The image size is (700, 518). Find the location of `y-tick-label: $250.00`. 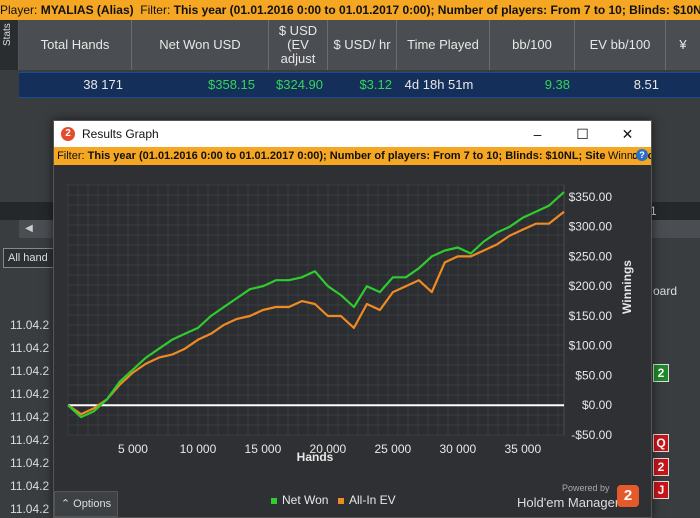

y-tick-label: $250.00 is located at coordinates (591, 256).